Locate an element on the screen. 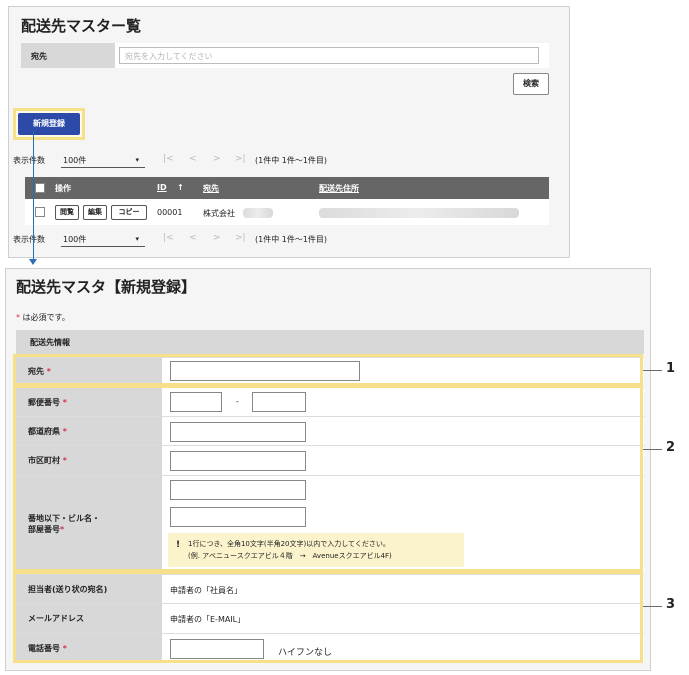  destination-table: 操作 ID ↑ 宛先 配送先住所 閲覧 編集 コピー 00001 株式会社 is located at coordinates (287, 201).